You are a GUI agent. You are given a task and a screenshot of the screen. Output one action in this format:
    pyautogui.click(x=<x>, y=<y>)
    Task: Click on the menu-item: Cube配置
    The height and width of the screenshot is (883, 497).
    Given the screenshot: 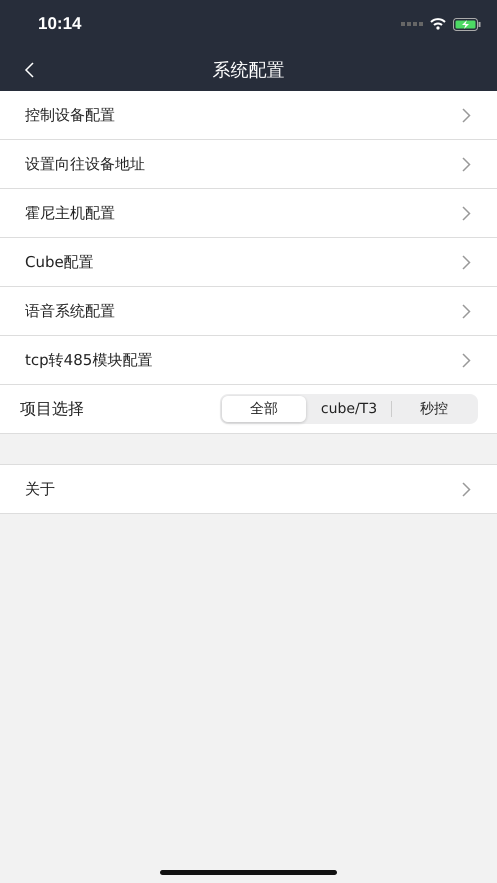 What is the action you would take?
    pyautogui.click(x=248, y=262)
    